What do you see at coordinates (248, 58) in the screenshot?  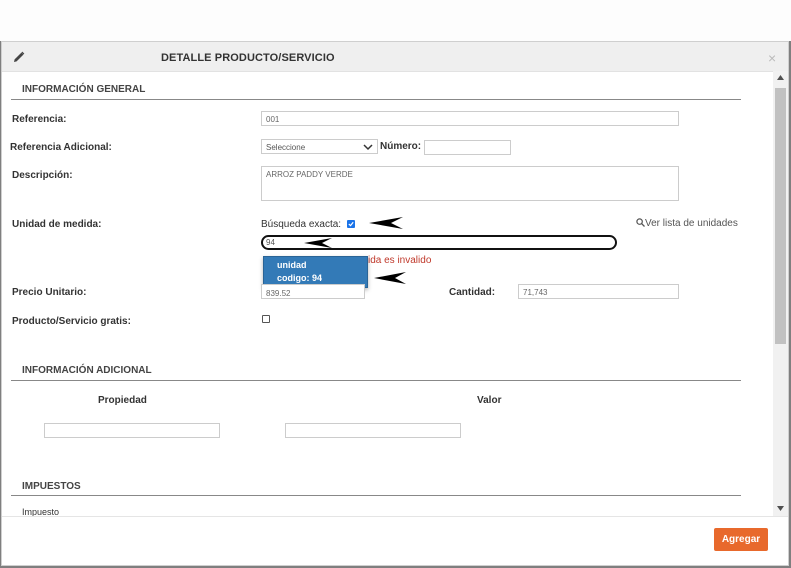 I see `modal-title: DETALLE PRODUCTO/SERVICIO` at bounding box center [248, 58].